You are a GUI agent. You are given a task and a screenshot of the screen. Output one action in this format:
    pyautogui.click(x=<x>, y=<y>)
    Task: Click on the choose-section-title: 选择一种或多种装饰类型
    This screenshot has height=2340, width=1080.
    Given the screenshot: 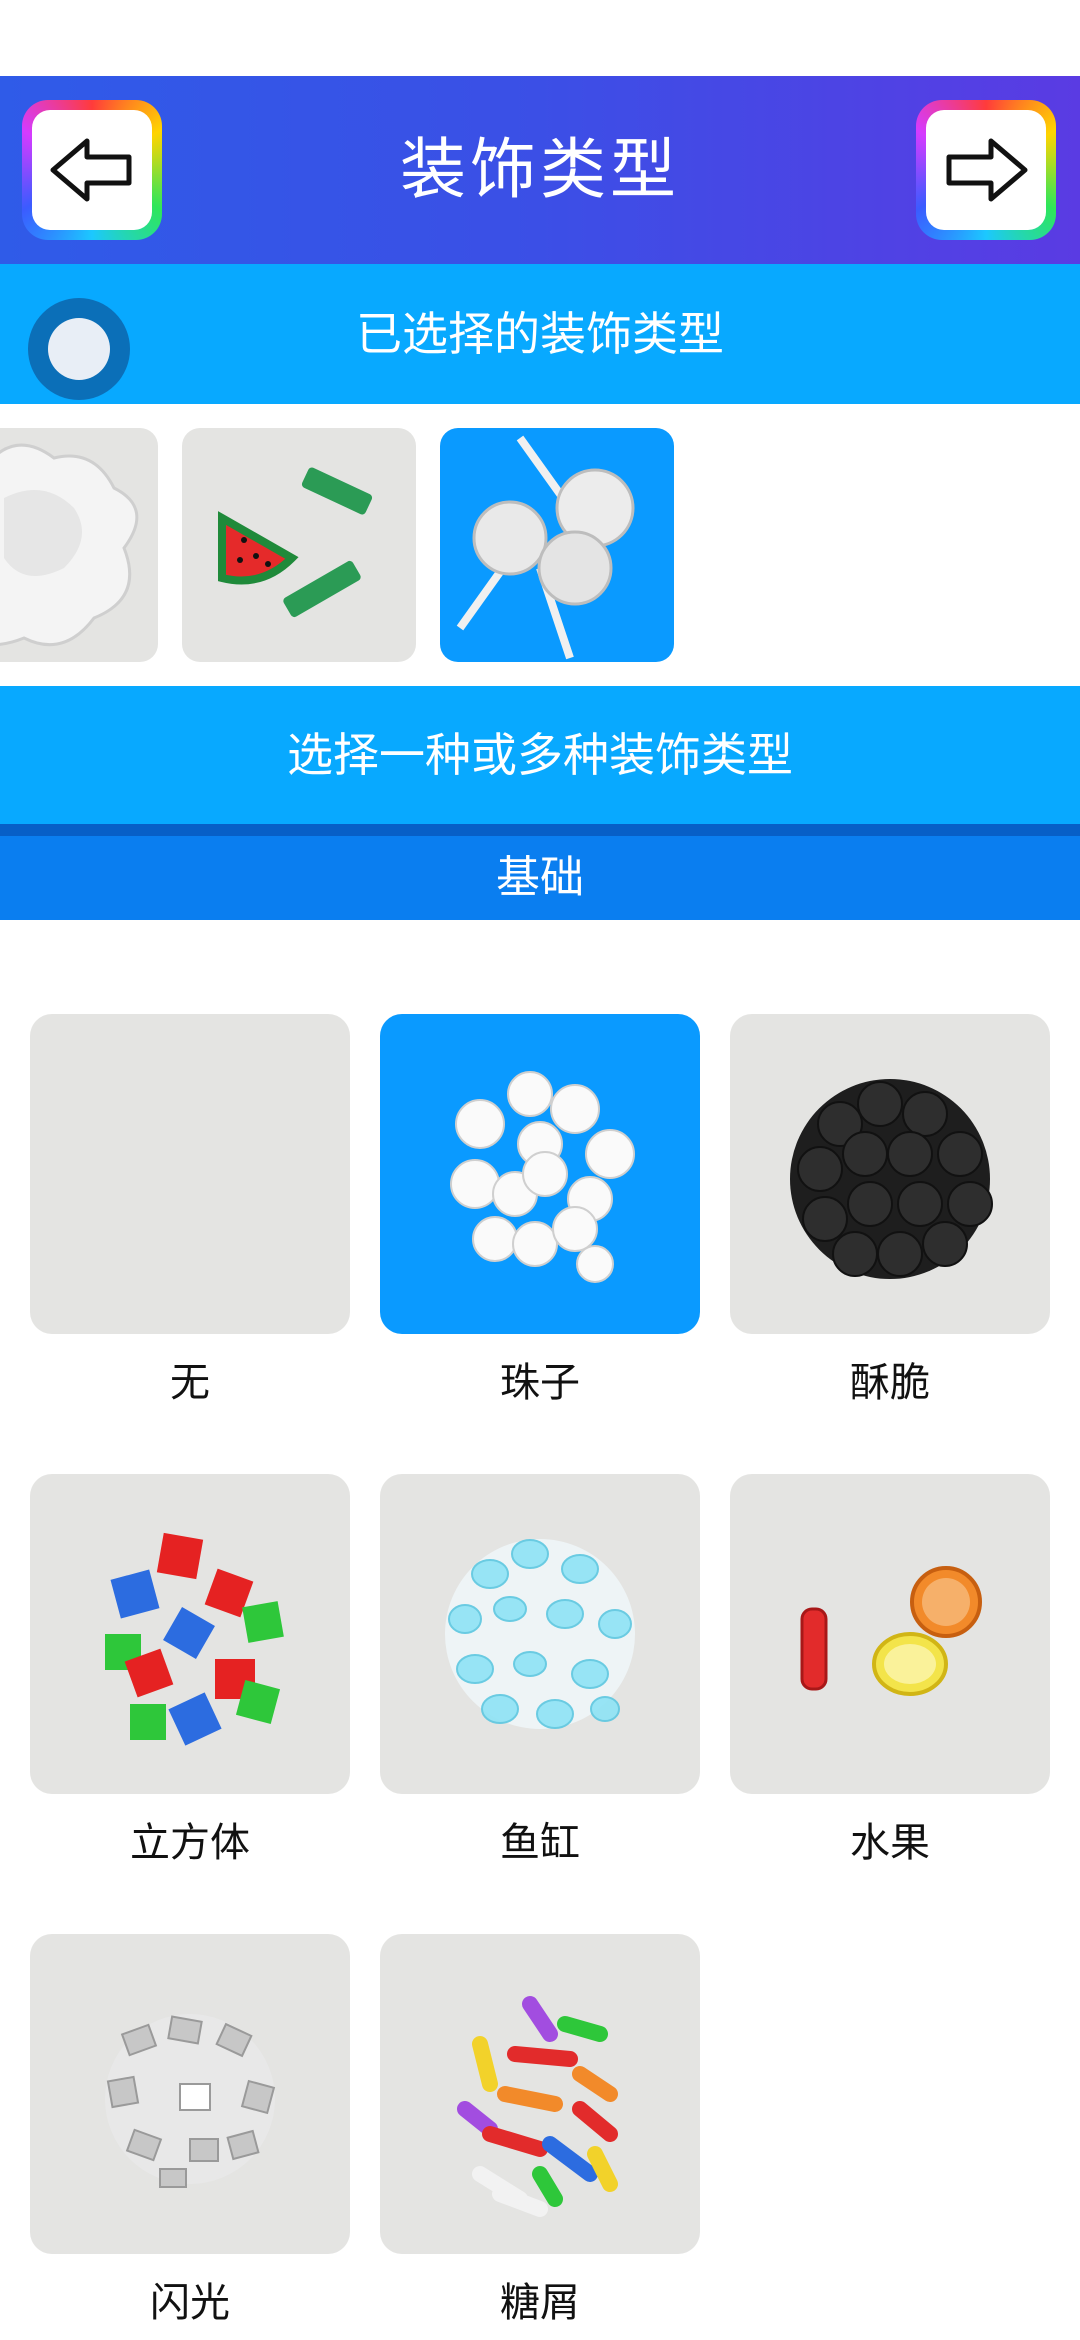 What is the action you would take?
    pyautogui.click(x=540, y=755)
    